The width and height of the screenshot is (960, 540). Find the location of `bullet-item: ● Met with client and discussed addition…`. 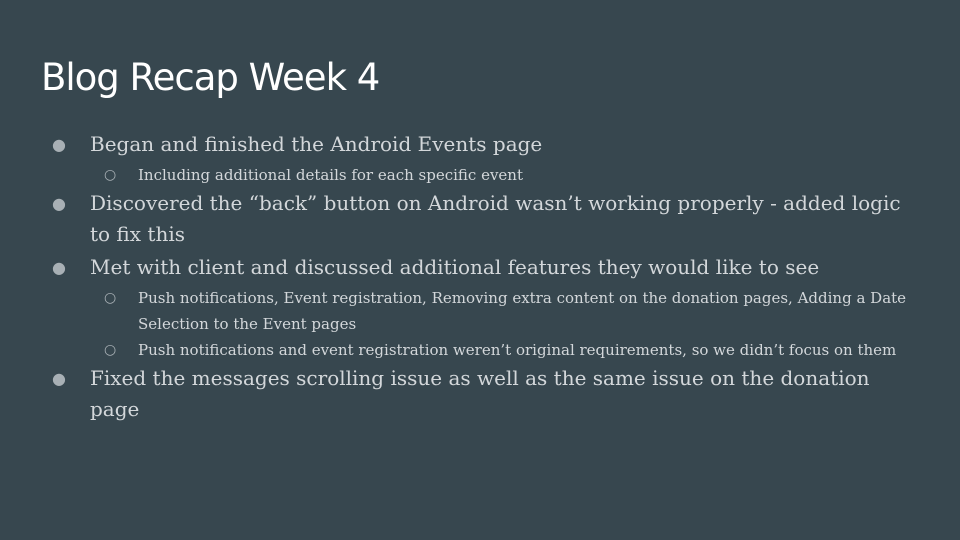

bullet-item: ● Met with client and discussed addition… is located at coordinates (487, 267).